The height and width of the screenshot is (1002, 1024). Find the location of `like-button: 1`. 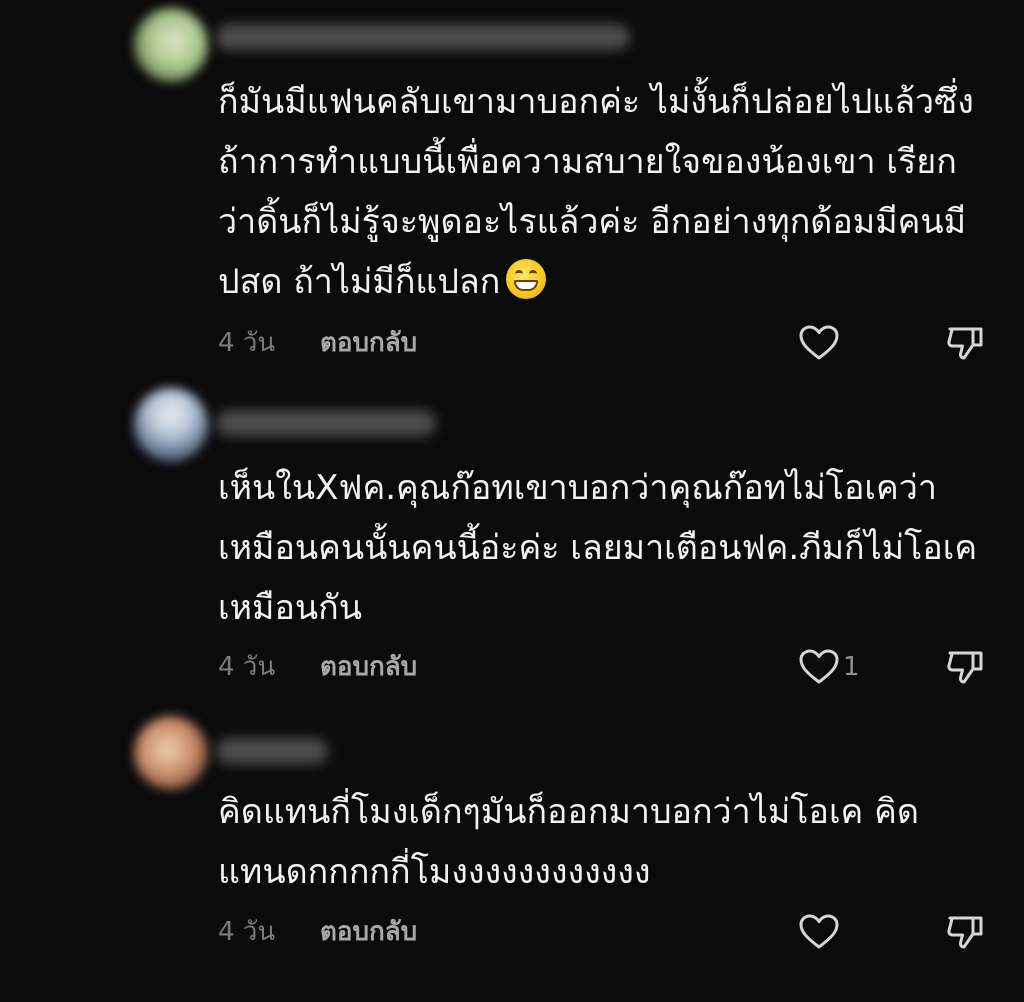

like-button: 1 is located at coordinates (828, 667).